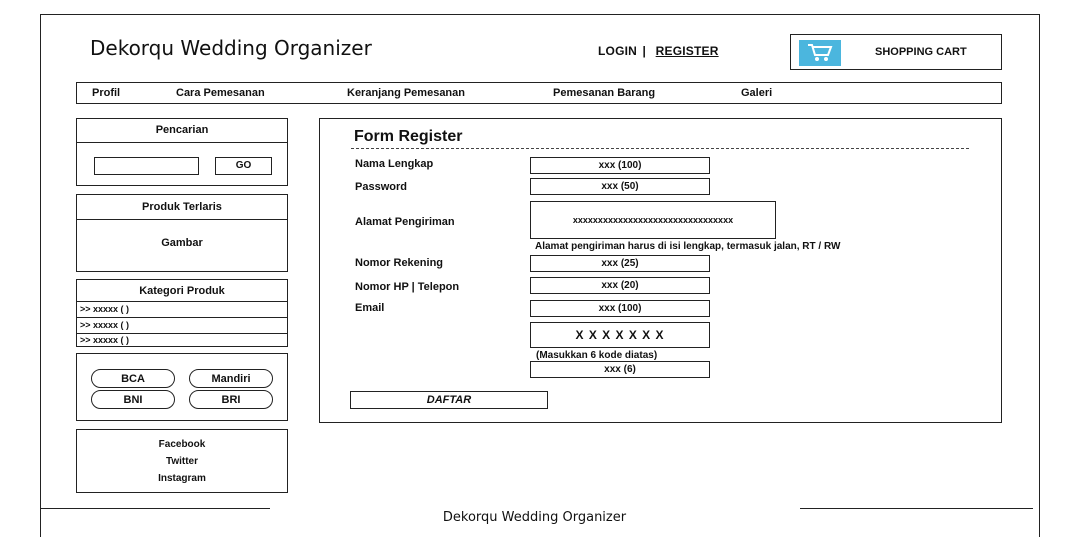 The height and width of the screenshot is (537, 1069). I want to click on email-label: Email, so click(370, 308).